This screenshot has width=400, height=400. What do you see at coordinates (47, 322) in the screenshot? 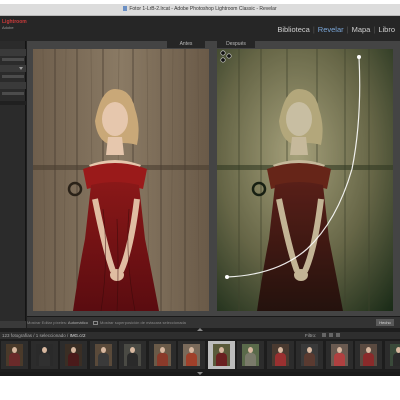
I see `effect-label: Mostrar Editar píxeles:` at bounding box center [47, 322].